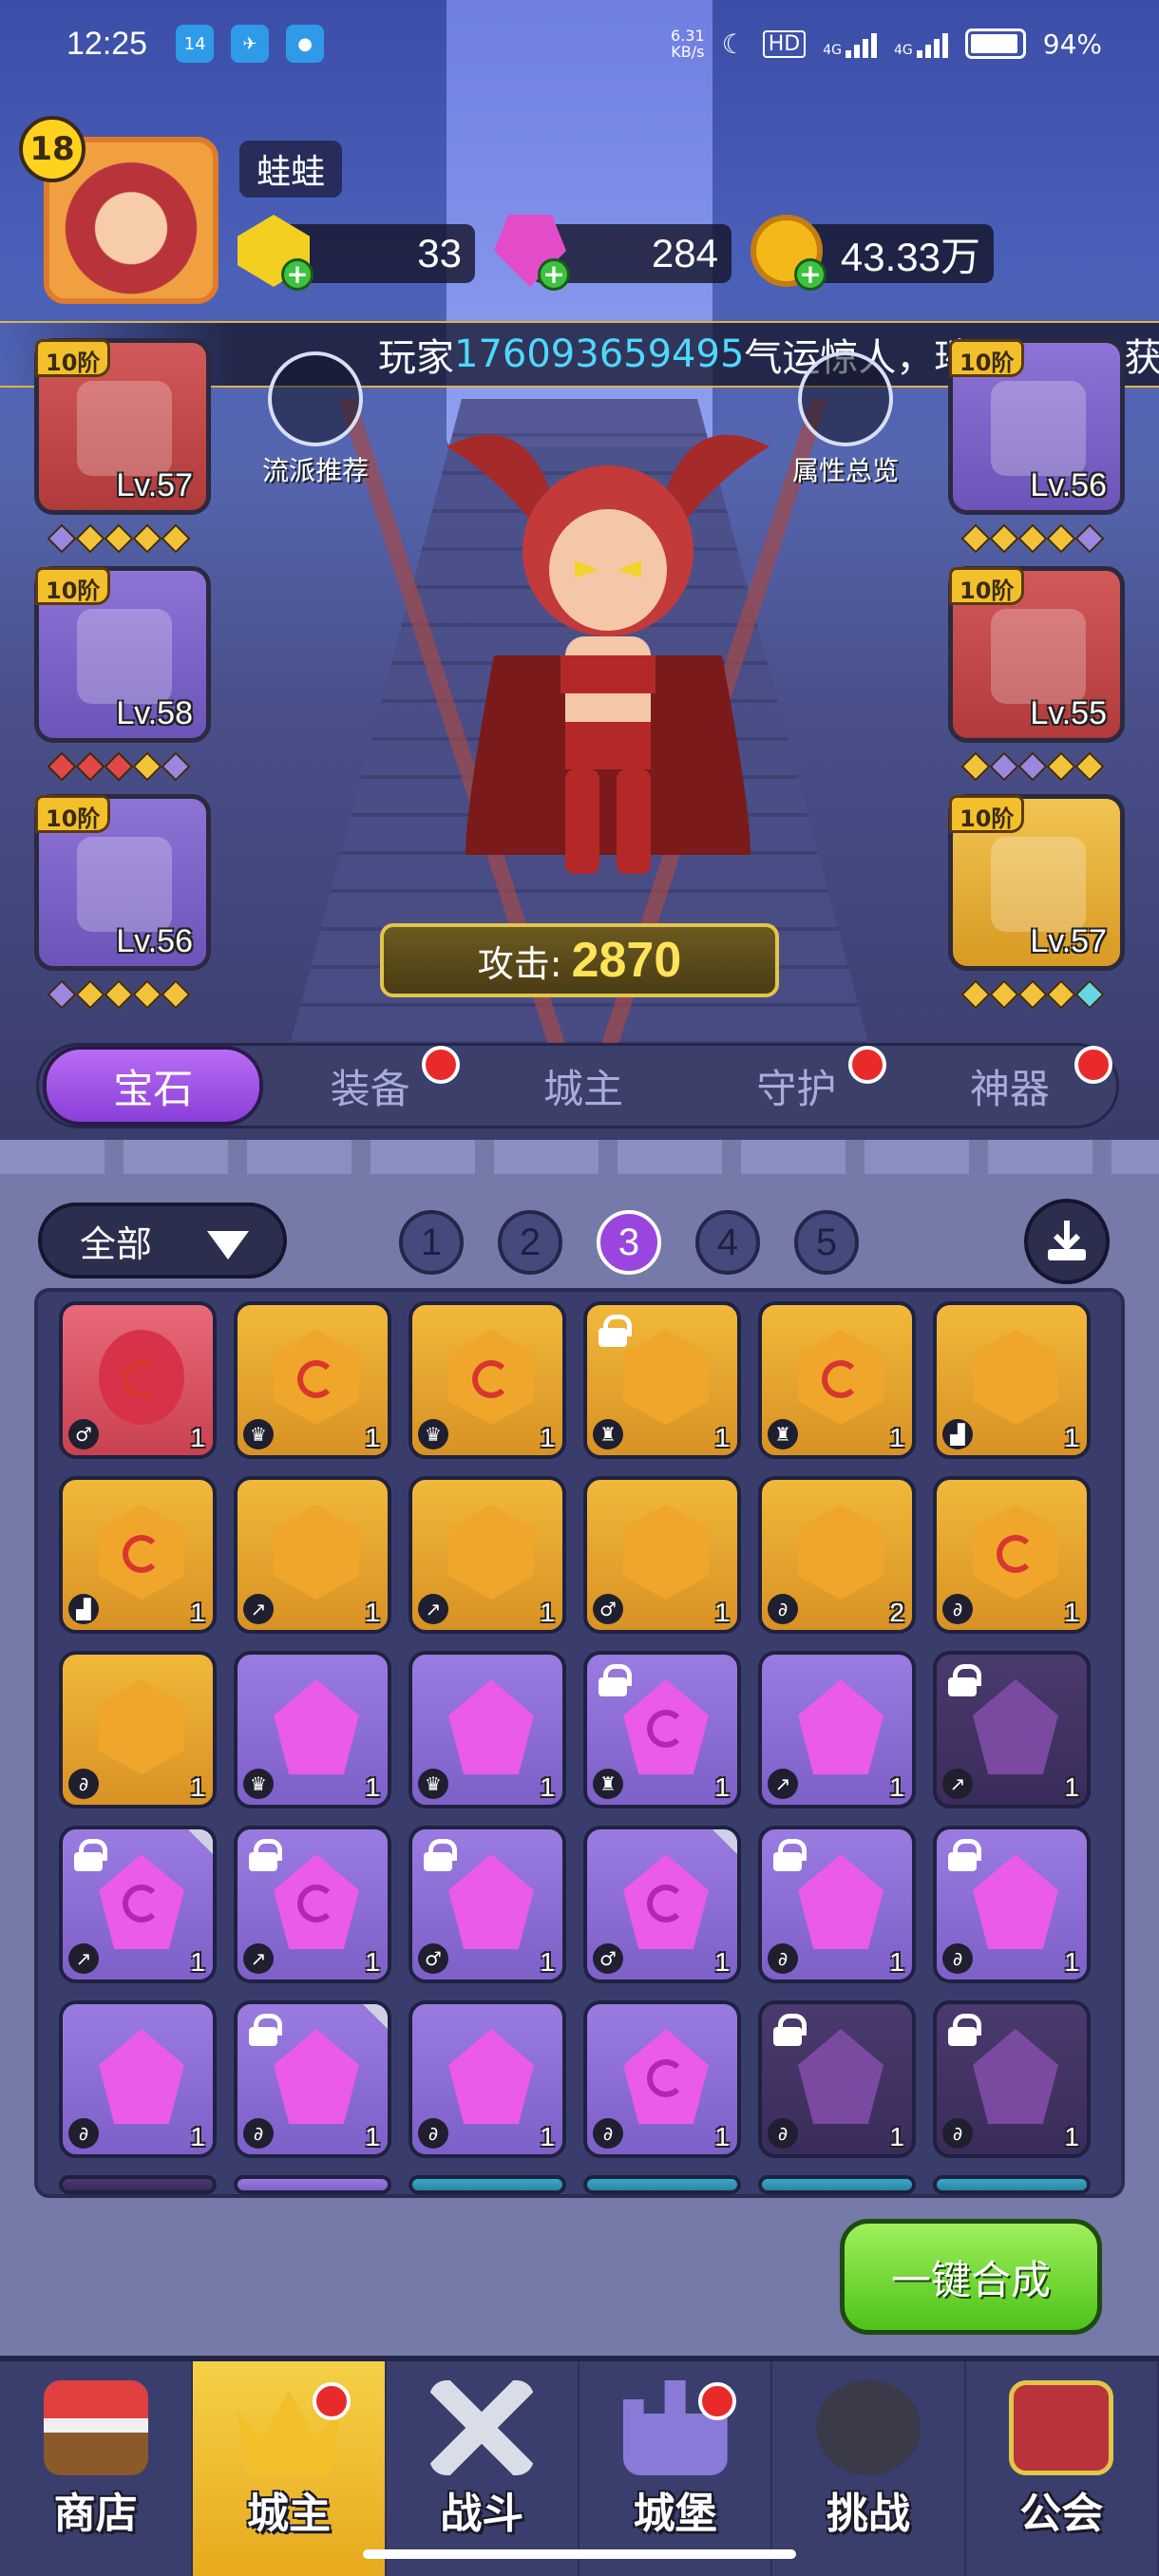  I want to click on tab-gems: 宝石, so click(153, 1086).